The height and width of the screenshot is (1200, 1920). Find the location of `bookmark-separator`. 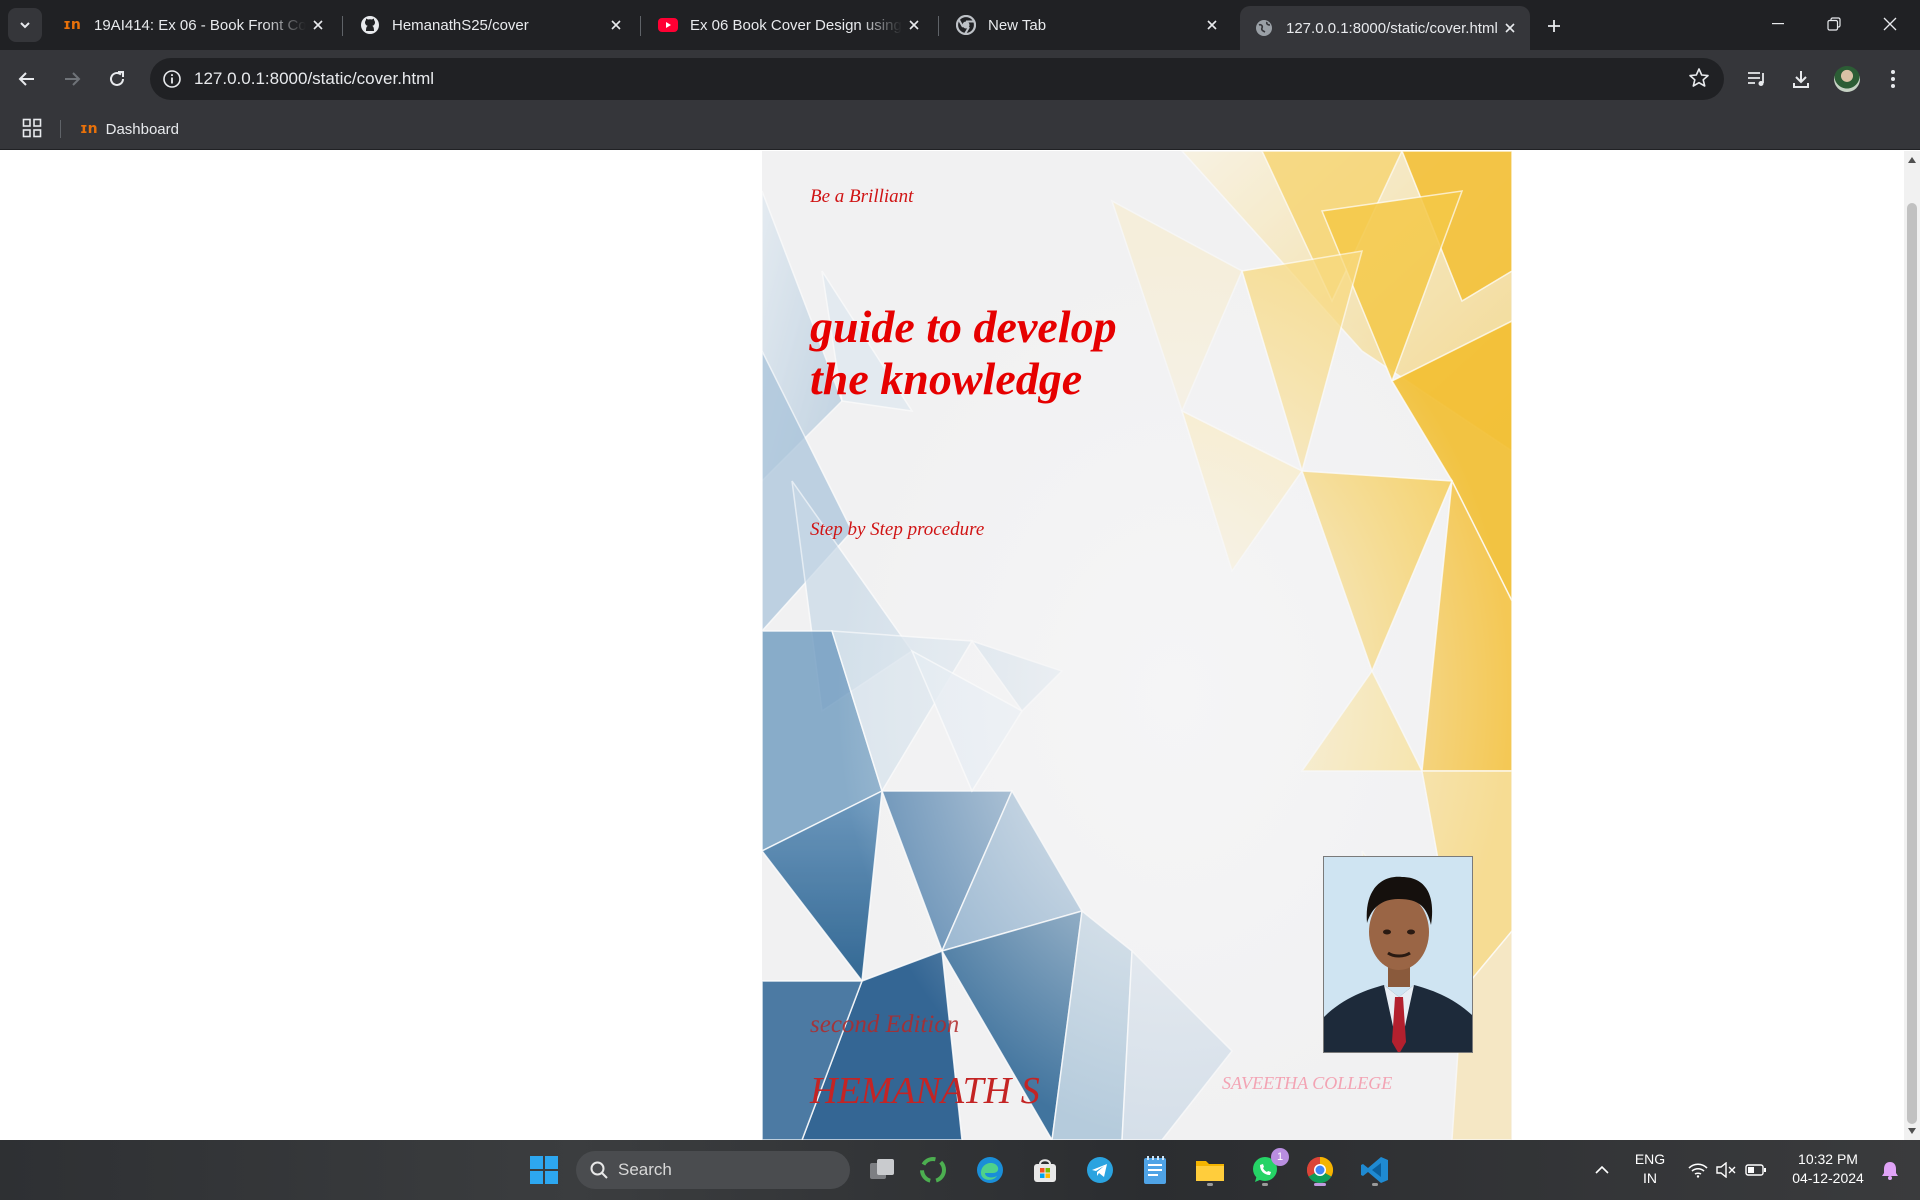

bookmark-separator is located at coordinates (60, 129).